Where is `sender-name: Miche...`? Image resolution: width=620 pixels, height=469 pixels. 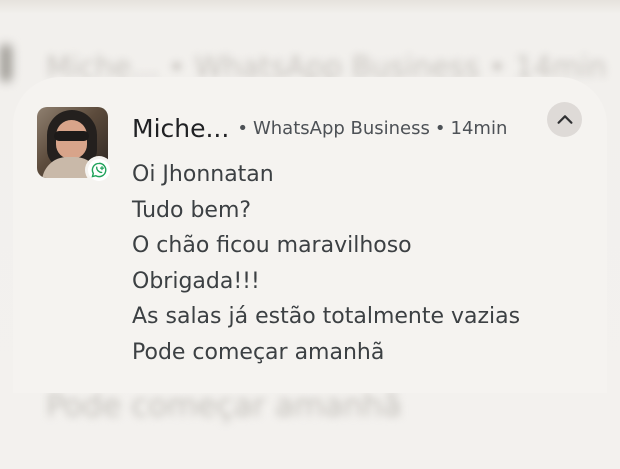 sender-name: Miche... is located at coordinates (181, 128).